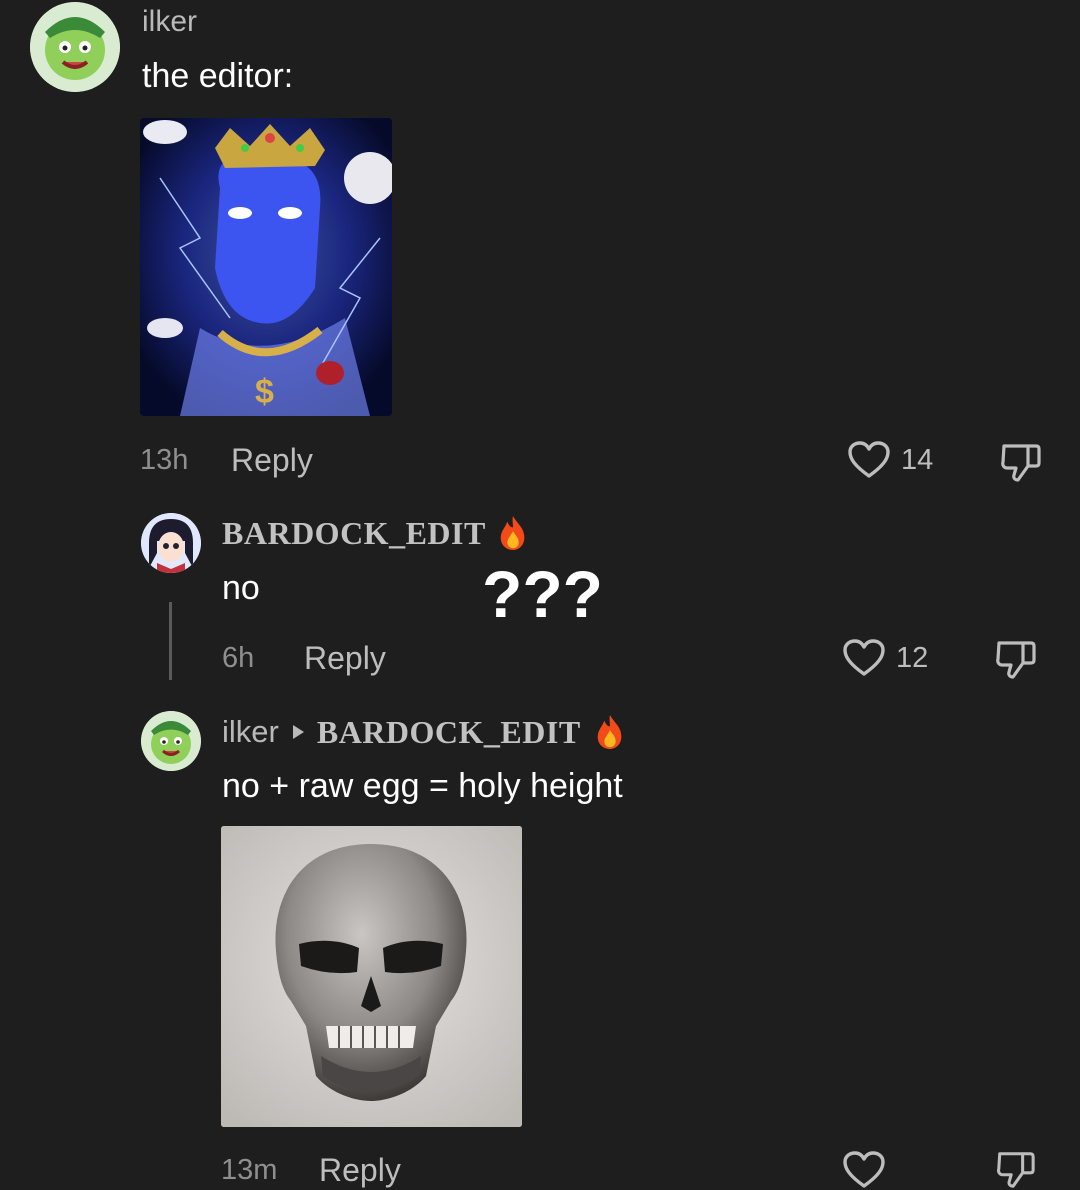 Image resolution: width=1080 pixels, height=1190 pixels. I want to click on comment-header: ilker BARDOCK_EDIT, so click(424, 732).